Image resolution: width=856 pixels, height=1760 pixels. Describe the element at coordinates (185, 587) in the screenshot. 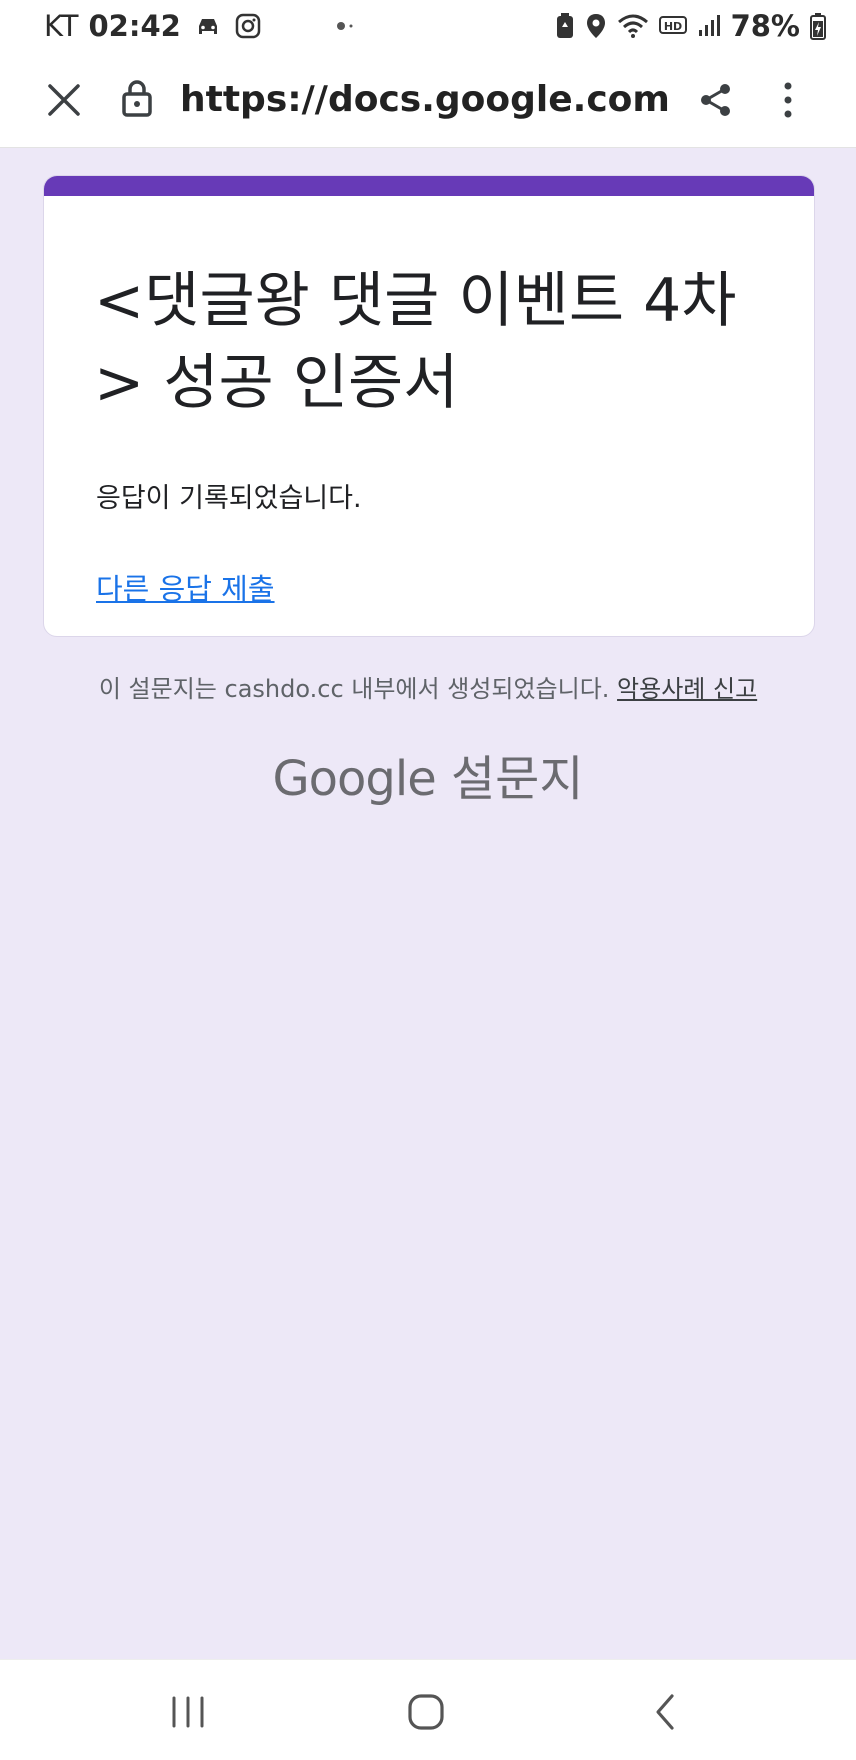

I see `submit-another-response-link: 다른 응답 제출` at that location.